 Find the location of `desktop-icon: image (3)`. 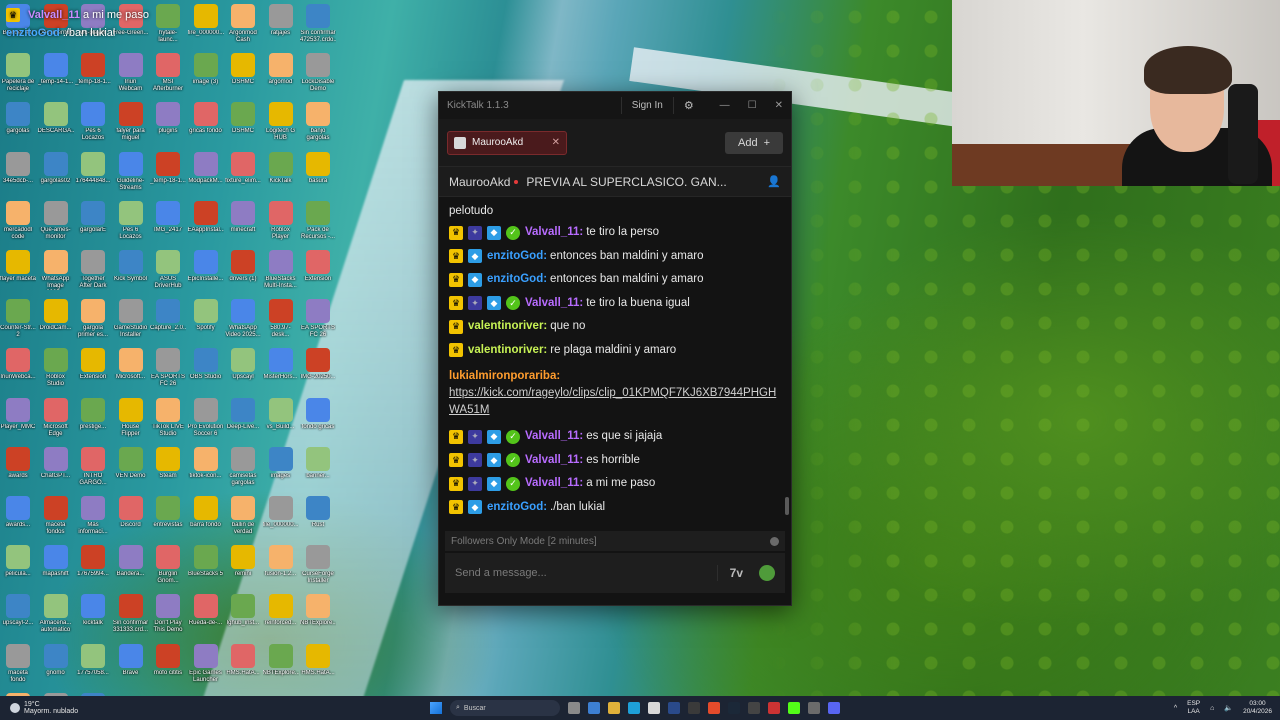

desktop-icon: image (3) is located at coordinates (206, 73).